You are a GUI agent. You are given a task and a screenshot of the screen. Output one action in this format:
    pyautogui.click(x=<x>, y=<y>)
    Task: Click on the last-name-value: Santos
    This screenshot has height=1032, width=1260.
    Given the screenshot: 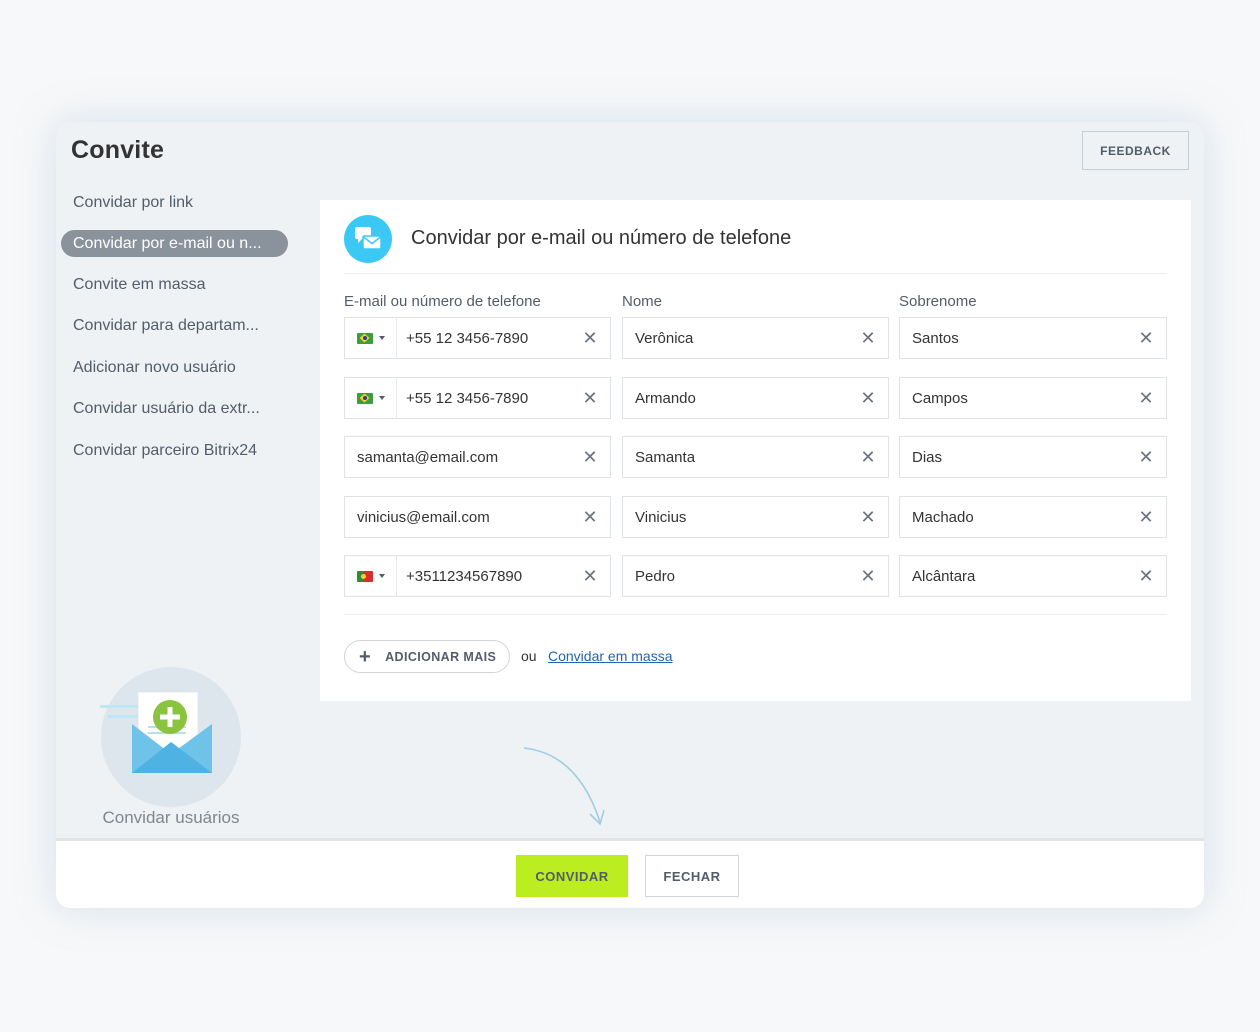 What is the action you would take?
    pyautogui.click(x=1013, y=338)
    